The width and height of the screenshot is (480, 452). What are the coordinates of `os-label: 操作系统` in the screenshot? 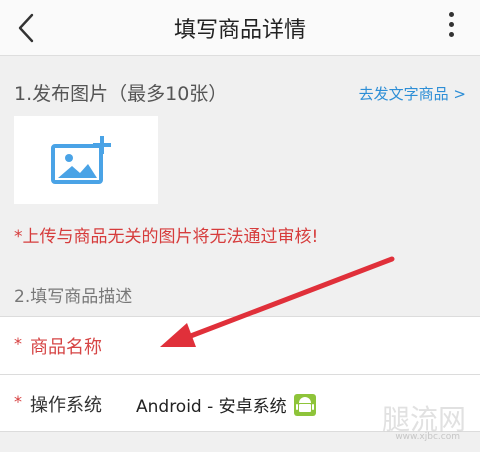 It's located at (66, 405).